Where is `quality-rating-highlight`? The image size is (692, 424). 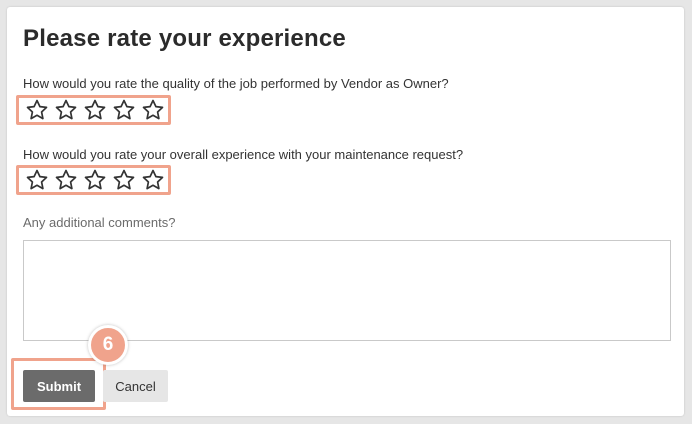
quality-rating-highlight is located at coordinates (93, 110).